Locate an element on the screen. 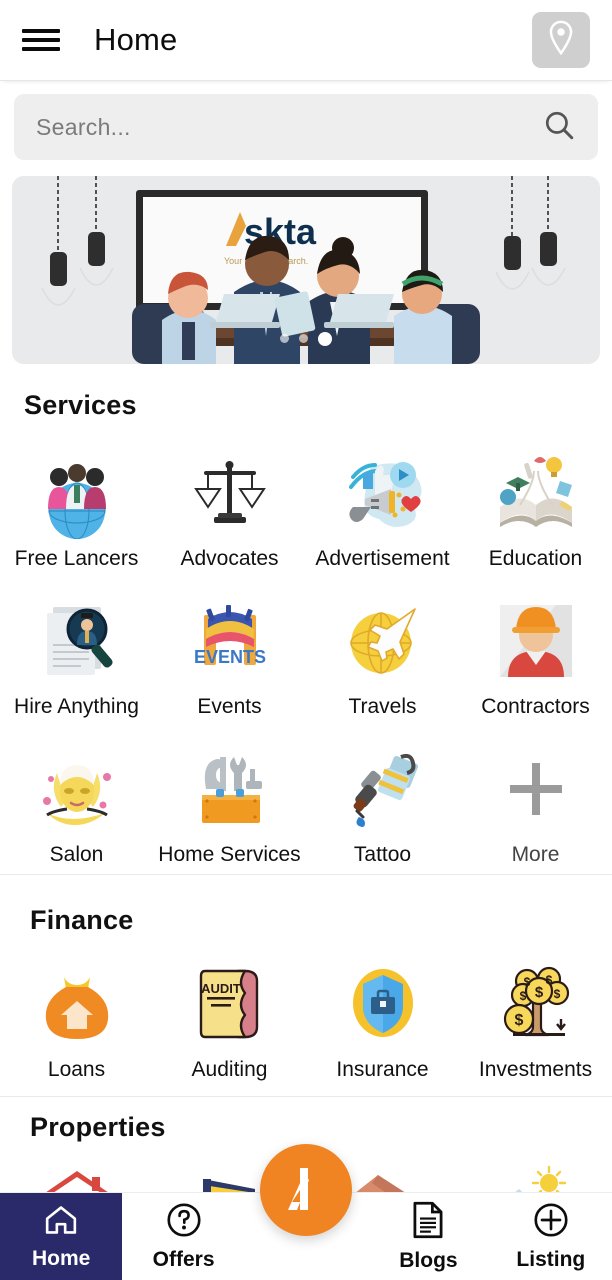  toolbox-icon is located at coordinates (230, 789).